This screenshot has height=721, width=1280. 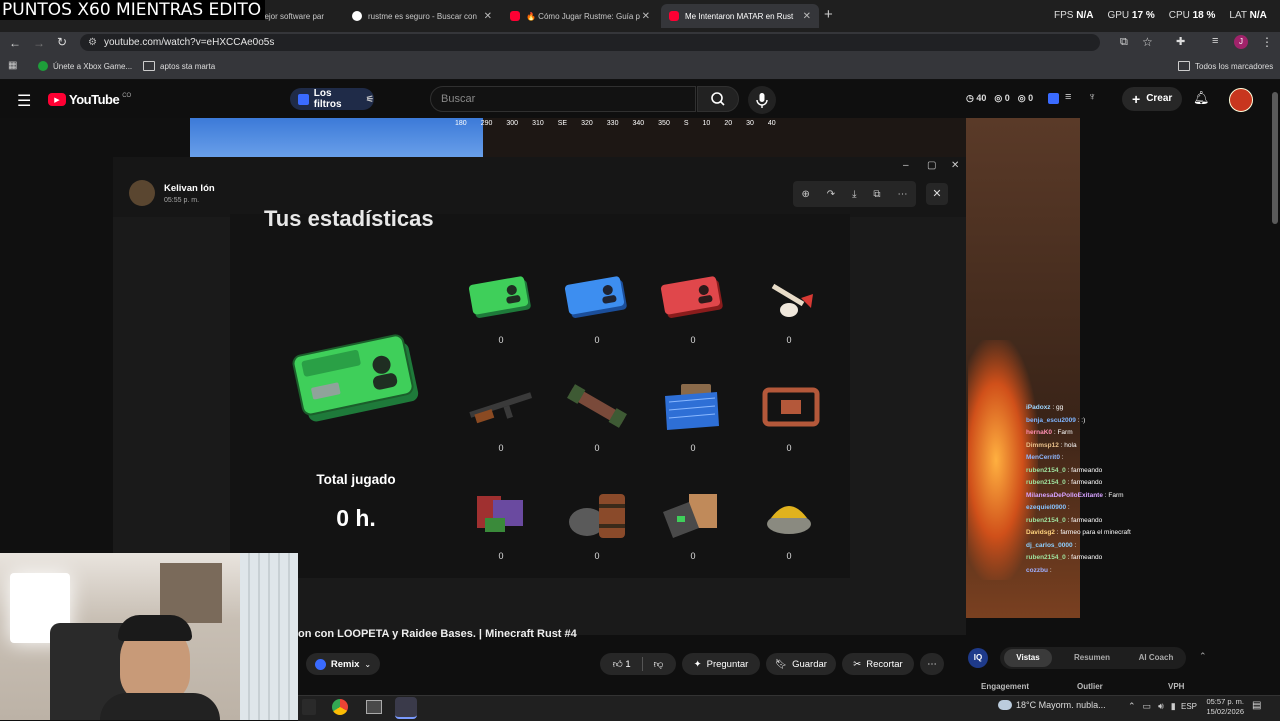 What do you see at coordinates (1161, 706) in the screenshot?
I see `volume-icon: 🔊︎` at bounding box center [1161, 706].